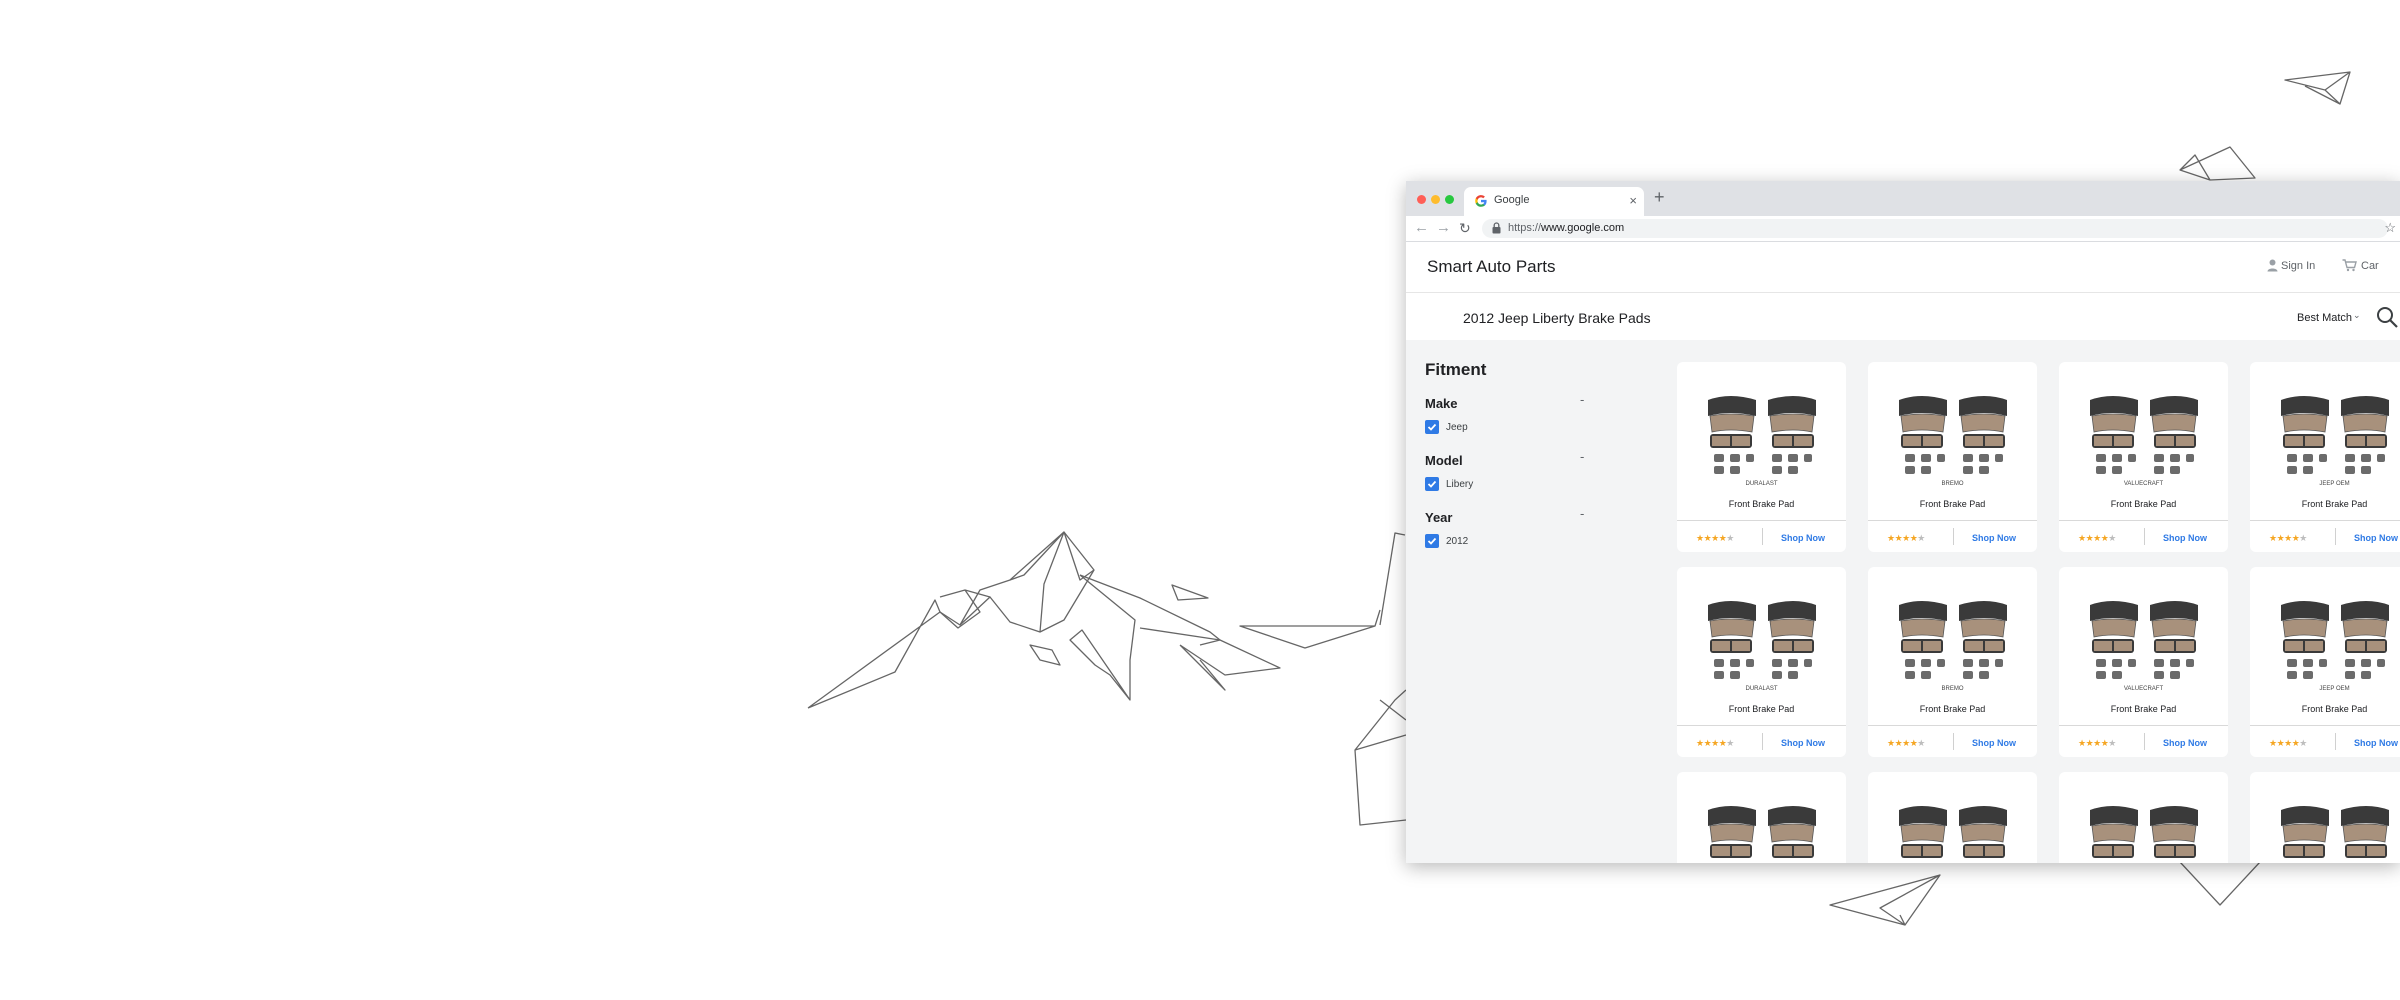  I want to click on back-arrow-icon: ←, so click(1421, 227).